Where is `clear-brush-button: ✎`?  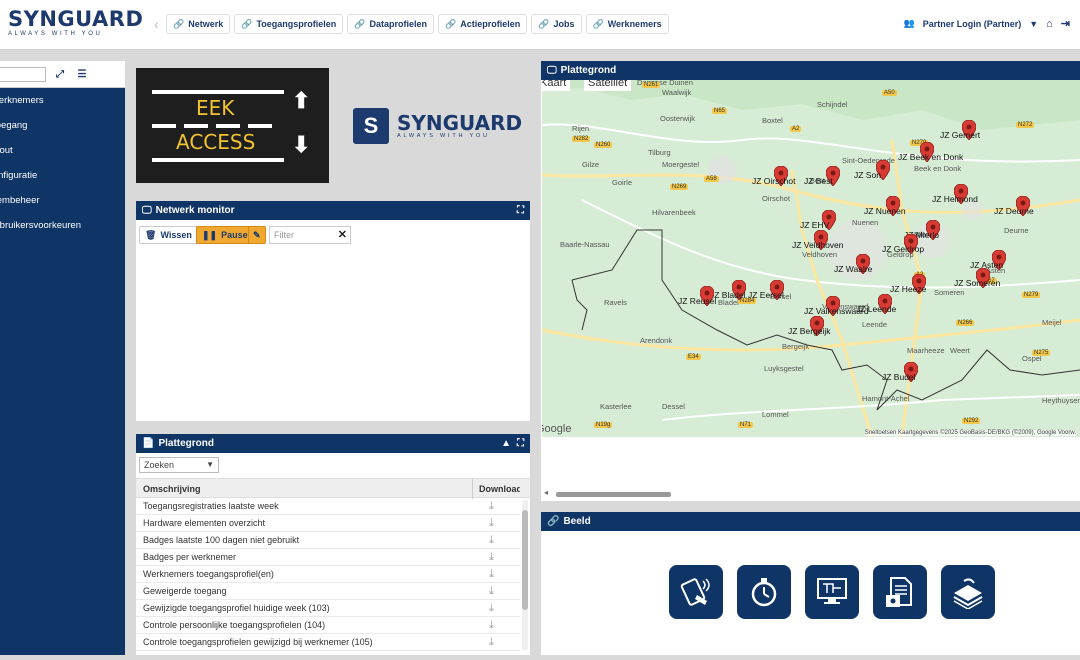 clear-brush-button: ✎ is located at coordinates (257, 235).